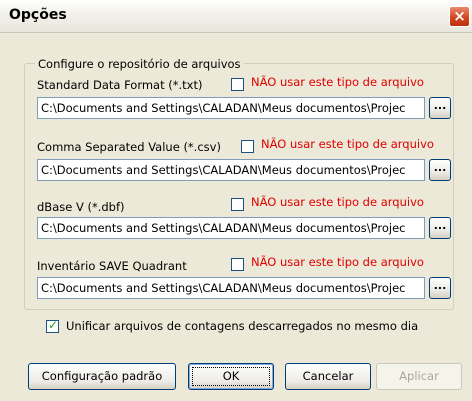  What do you see at coordinates (419, 376) in the screenshot?
I see `apply-button: Aplicar` at bounding box center [419, 376].